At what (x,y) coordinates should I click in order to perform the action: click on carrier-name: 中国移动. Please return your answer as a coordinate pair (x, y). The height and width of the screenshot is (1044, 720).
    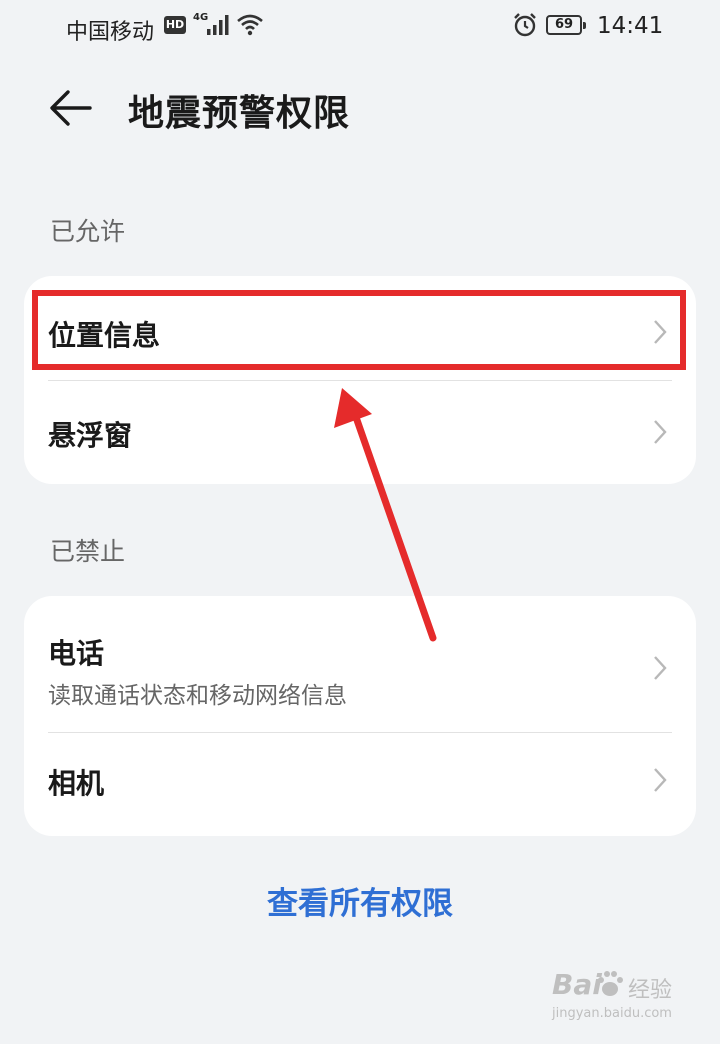
    Looking at the image, I should click on (110, 32).